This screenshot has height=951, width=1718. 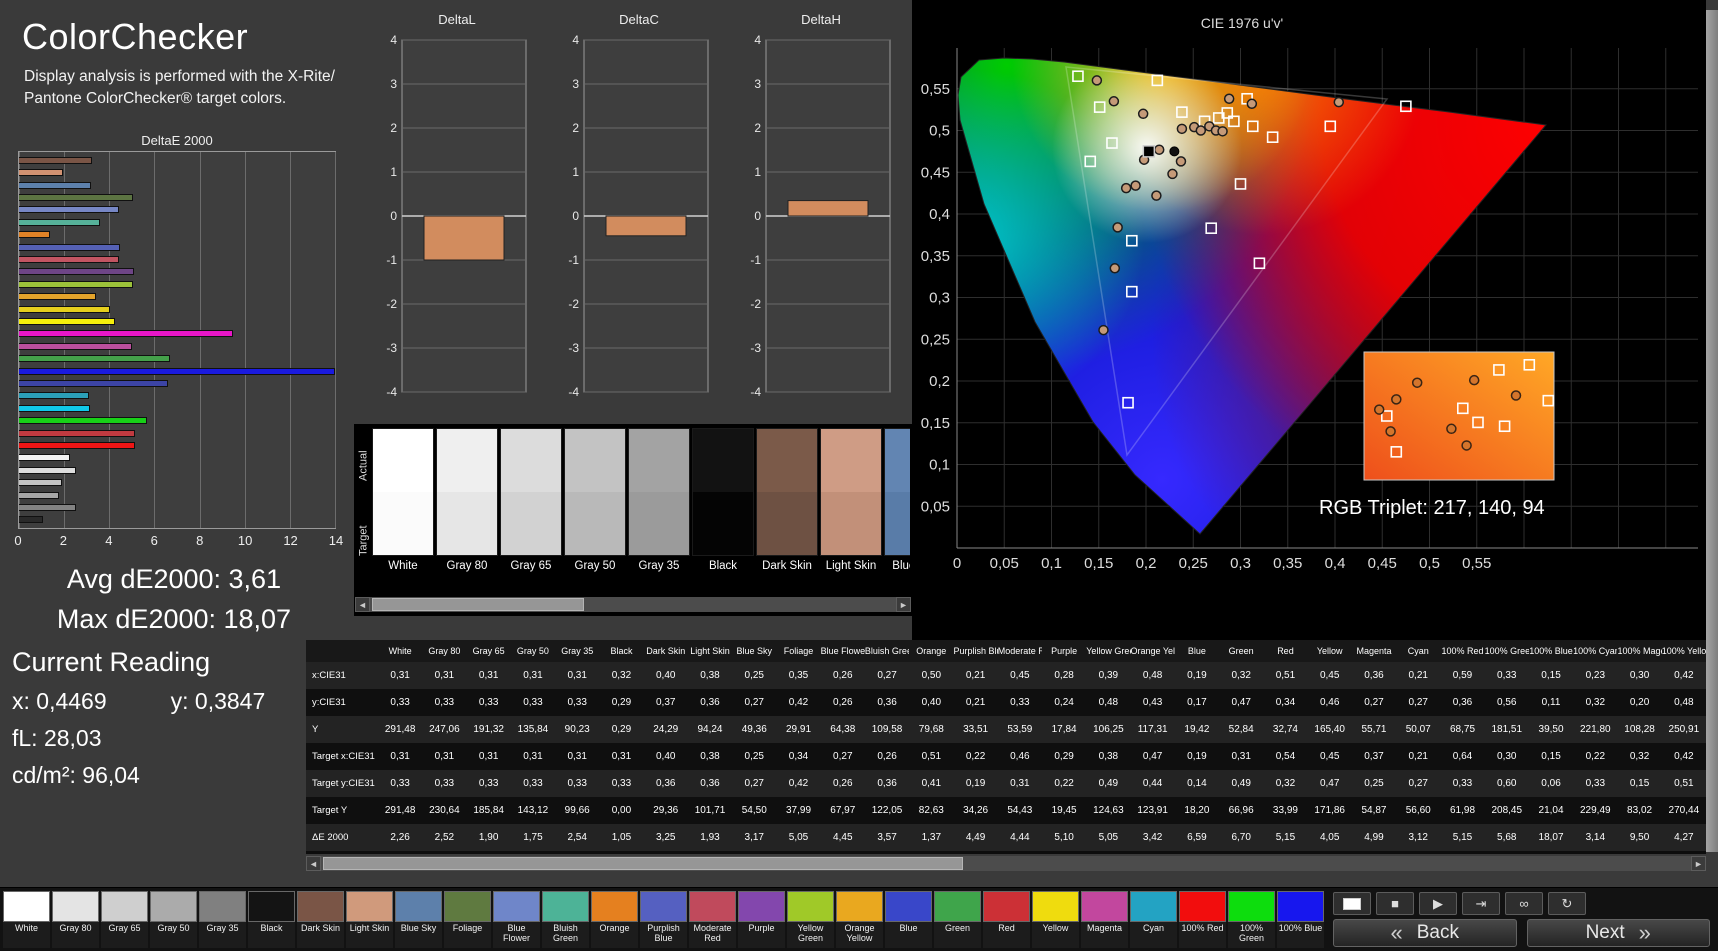 What do you see at coordinates (1712, 431) in the screenshot?
I see `window-right-scrollbar` at bounding box center [1712, 431].